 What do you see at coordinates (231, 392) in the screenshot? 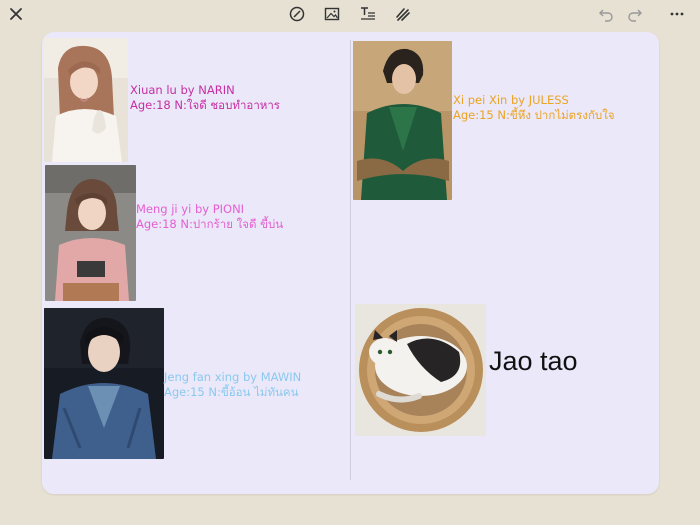
I see `caption-jeng-fan-xing-details: Age:15 N:ขี้อ้อน ไม่ทันคน` at bounding box center [231, 392].